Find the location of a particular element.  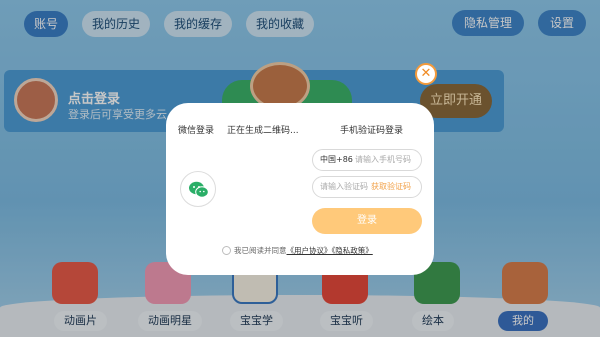

phone-placeholder: 请输入手机号码 is located at coordinates (383, 159).